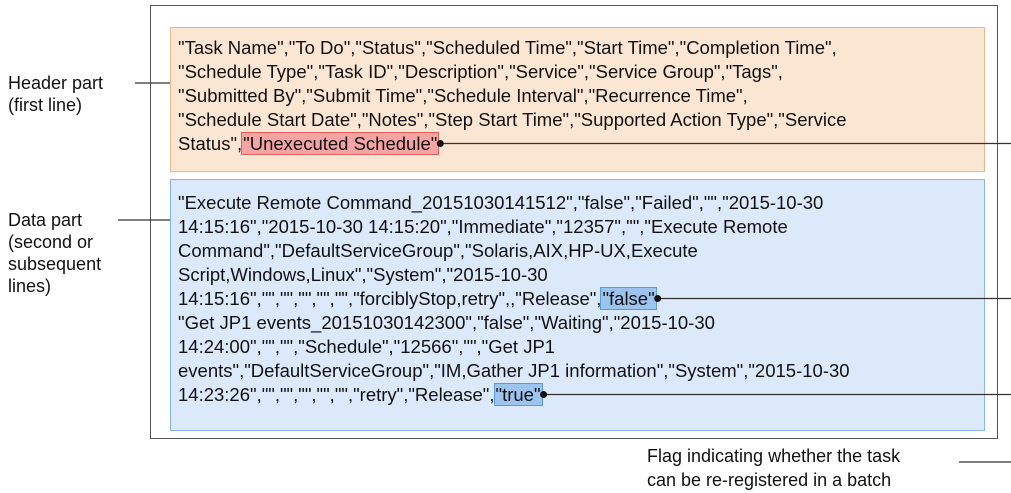  Describe the element at coordinates (440, 143) in the screenshot. I see `unexecuted-schedule-dot` at that location.